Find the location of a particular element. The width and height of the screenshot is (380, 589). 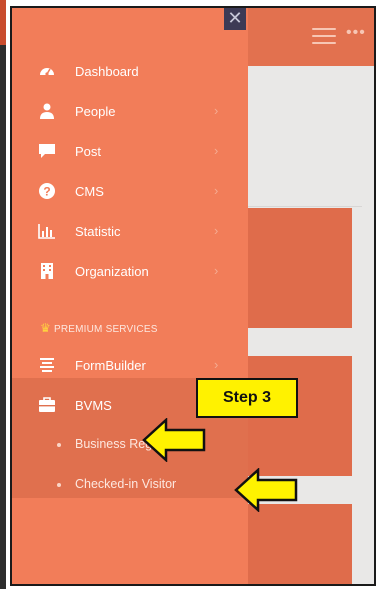

close-icon: ✕ is located at coordinates (235, 18).